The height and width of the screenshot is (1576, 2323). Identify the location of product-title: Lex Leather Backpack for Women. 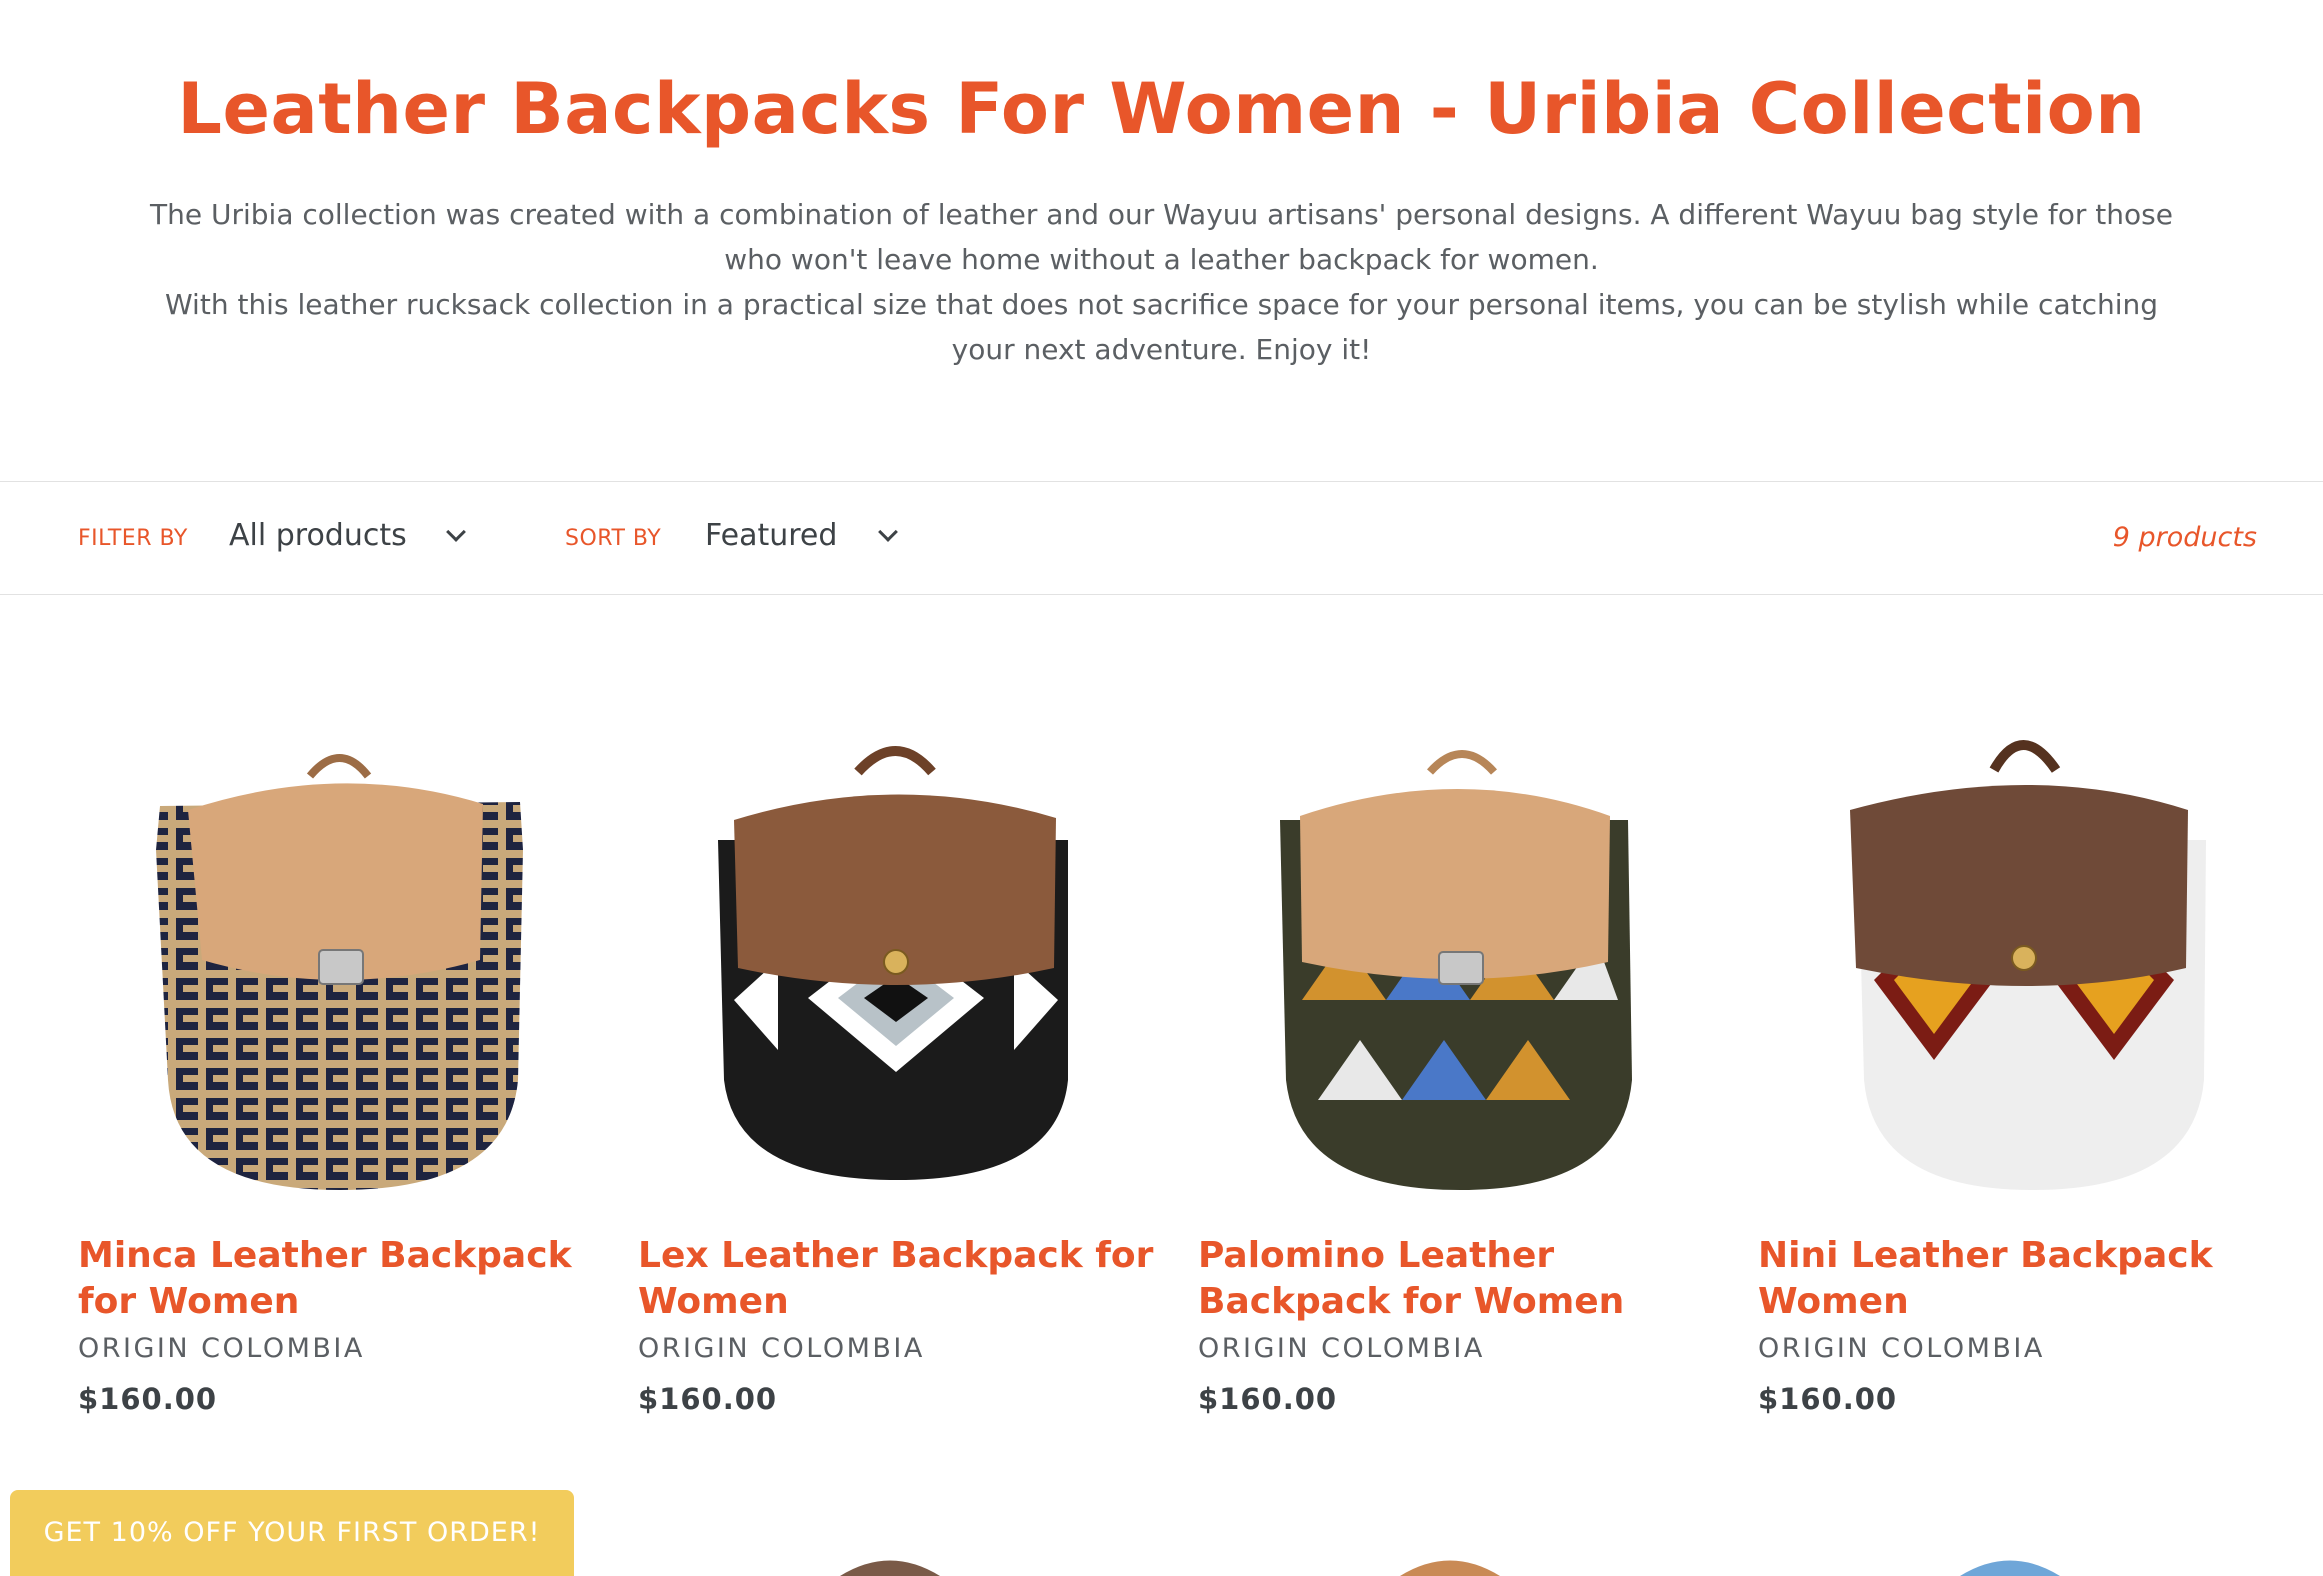
(898, 1279).